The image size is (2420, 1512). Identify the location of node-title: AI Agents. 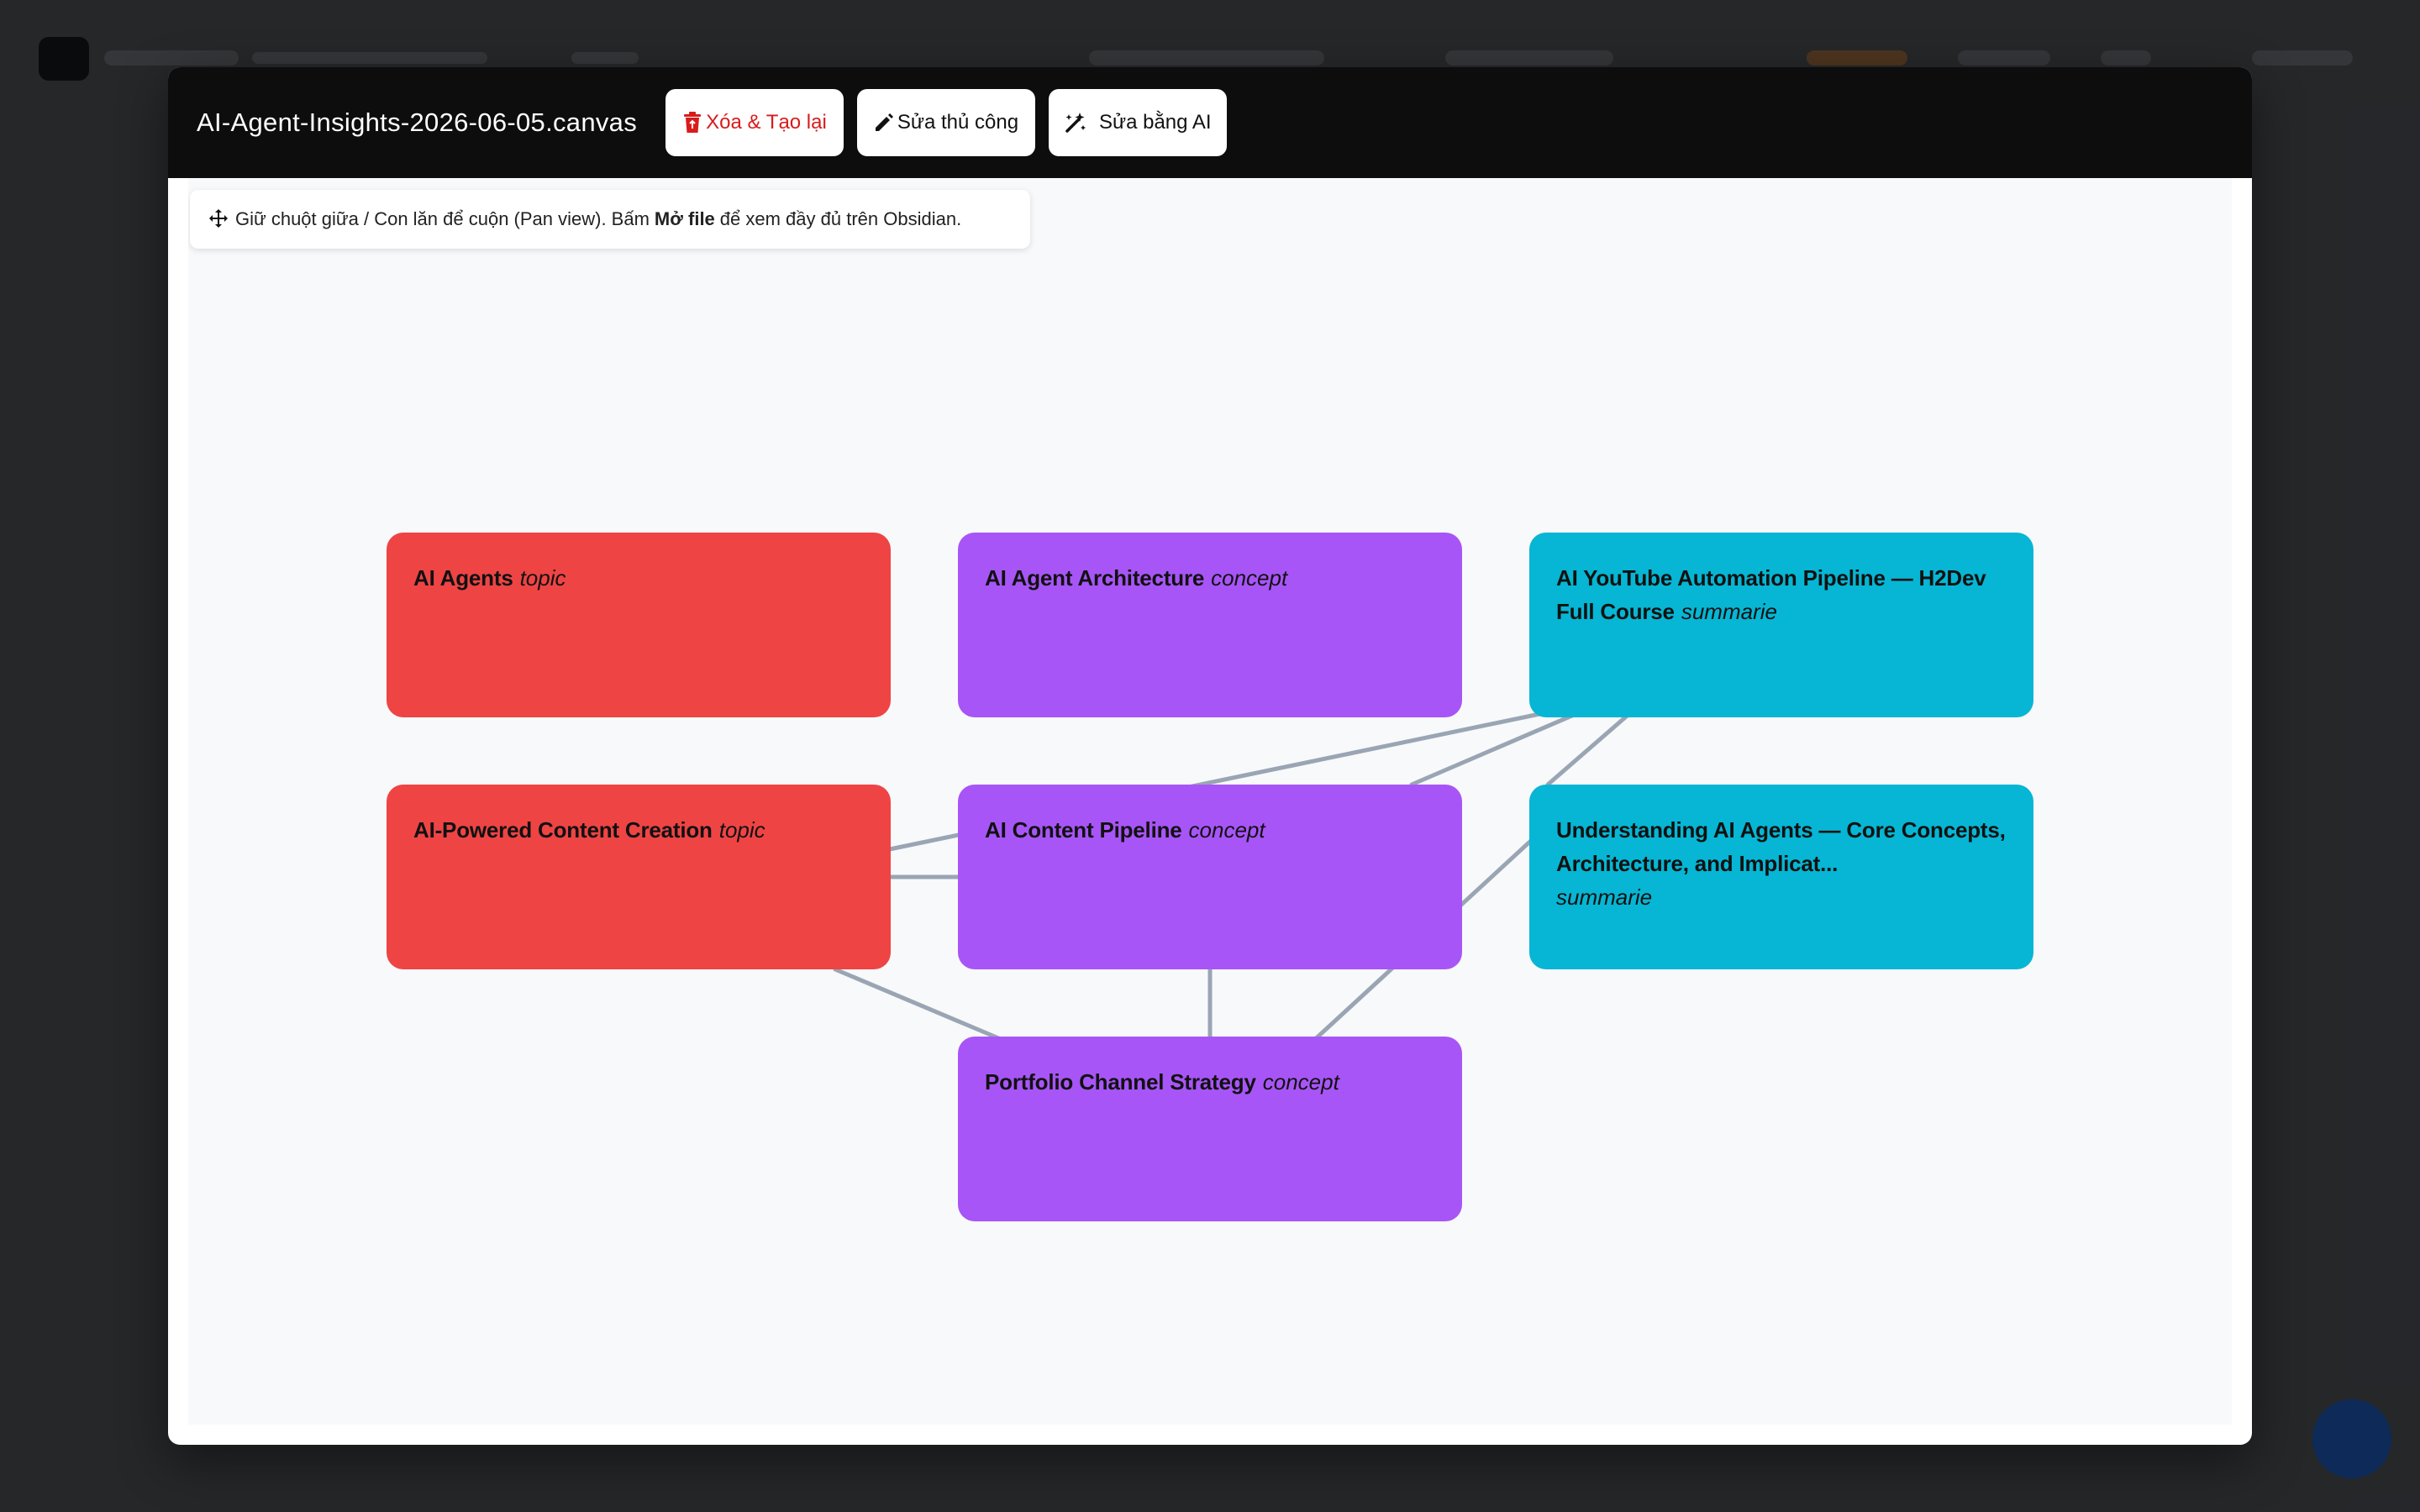
(463, 578).